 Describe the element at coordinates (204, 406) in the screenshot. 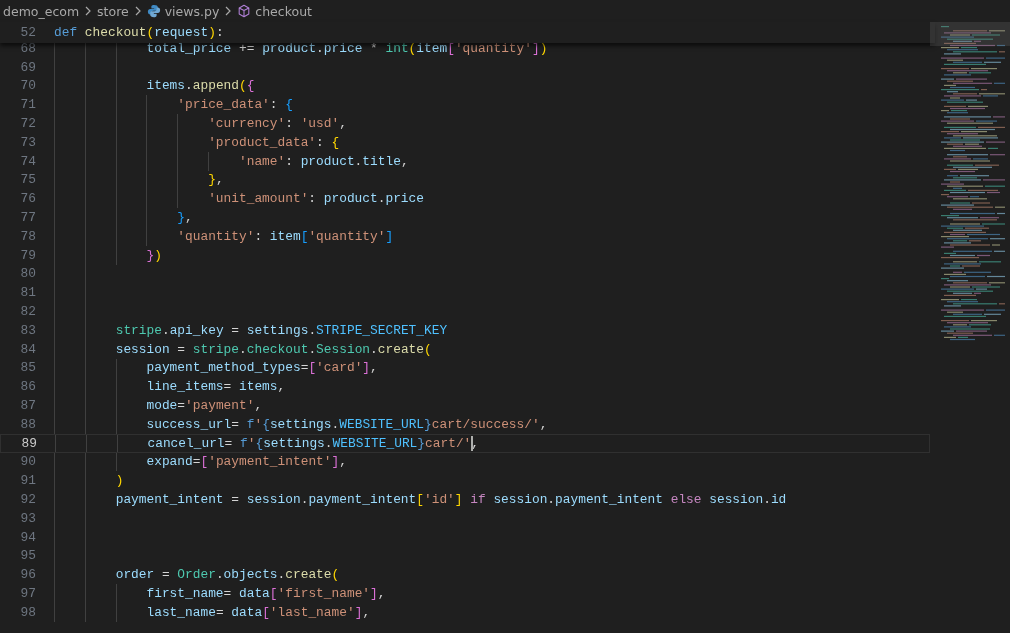

I see `code-line: mode='payment',` at that location.